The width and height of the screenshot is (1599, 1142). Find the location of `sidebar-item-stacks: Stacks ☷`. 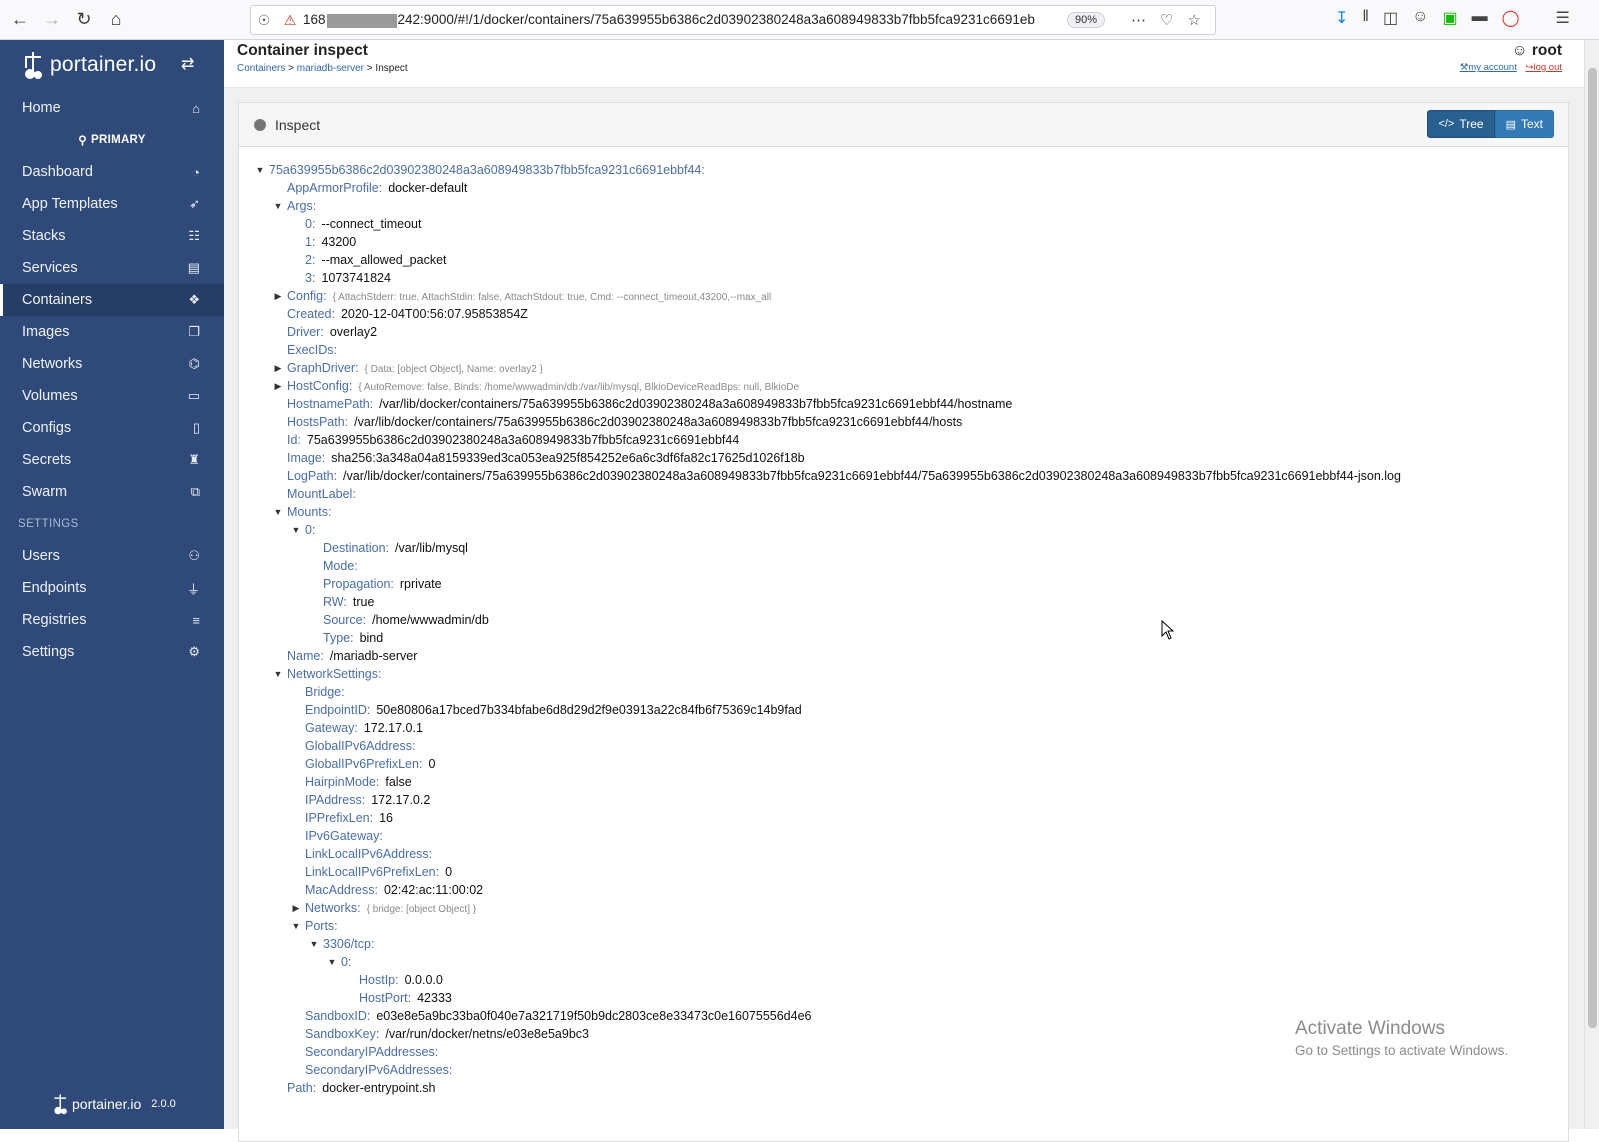

sidebar-item-stacks: Stacks ☷ is located at coordinates (112, 236).